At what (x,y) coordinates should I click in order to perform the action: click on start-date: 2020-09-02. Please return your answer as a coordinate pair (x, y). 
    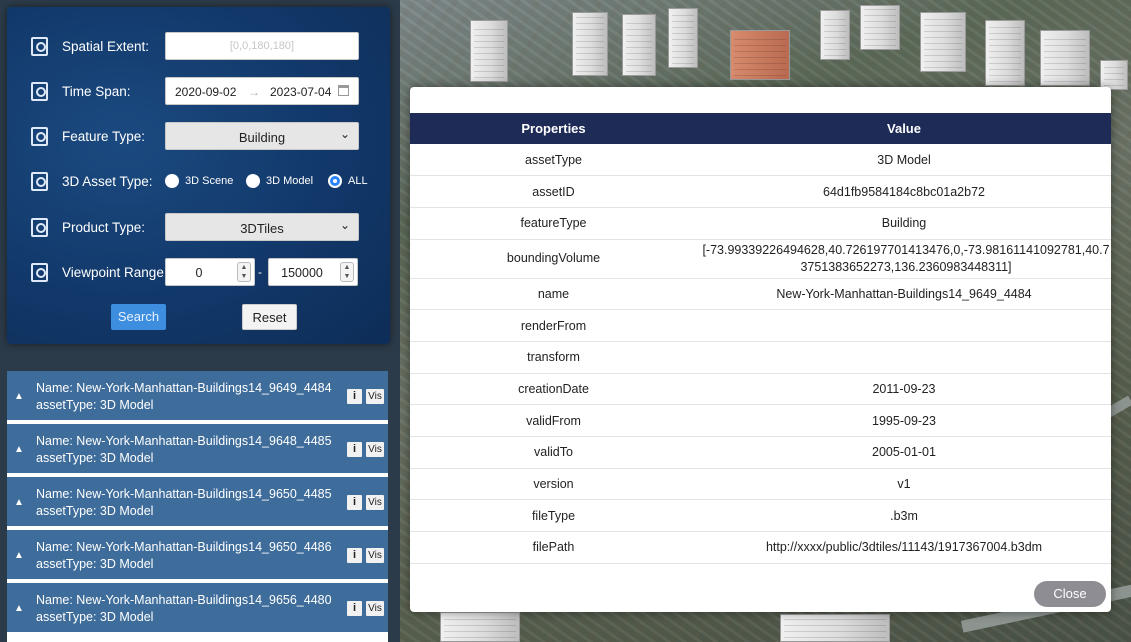
    Looking at the image, I should click on (205, 92).